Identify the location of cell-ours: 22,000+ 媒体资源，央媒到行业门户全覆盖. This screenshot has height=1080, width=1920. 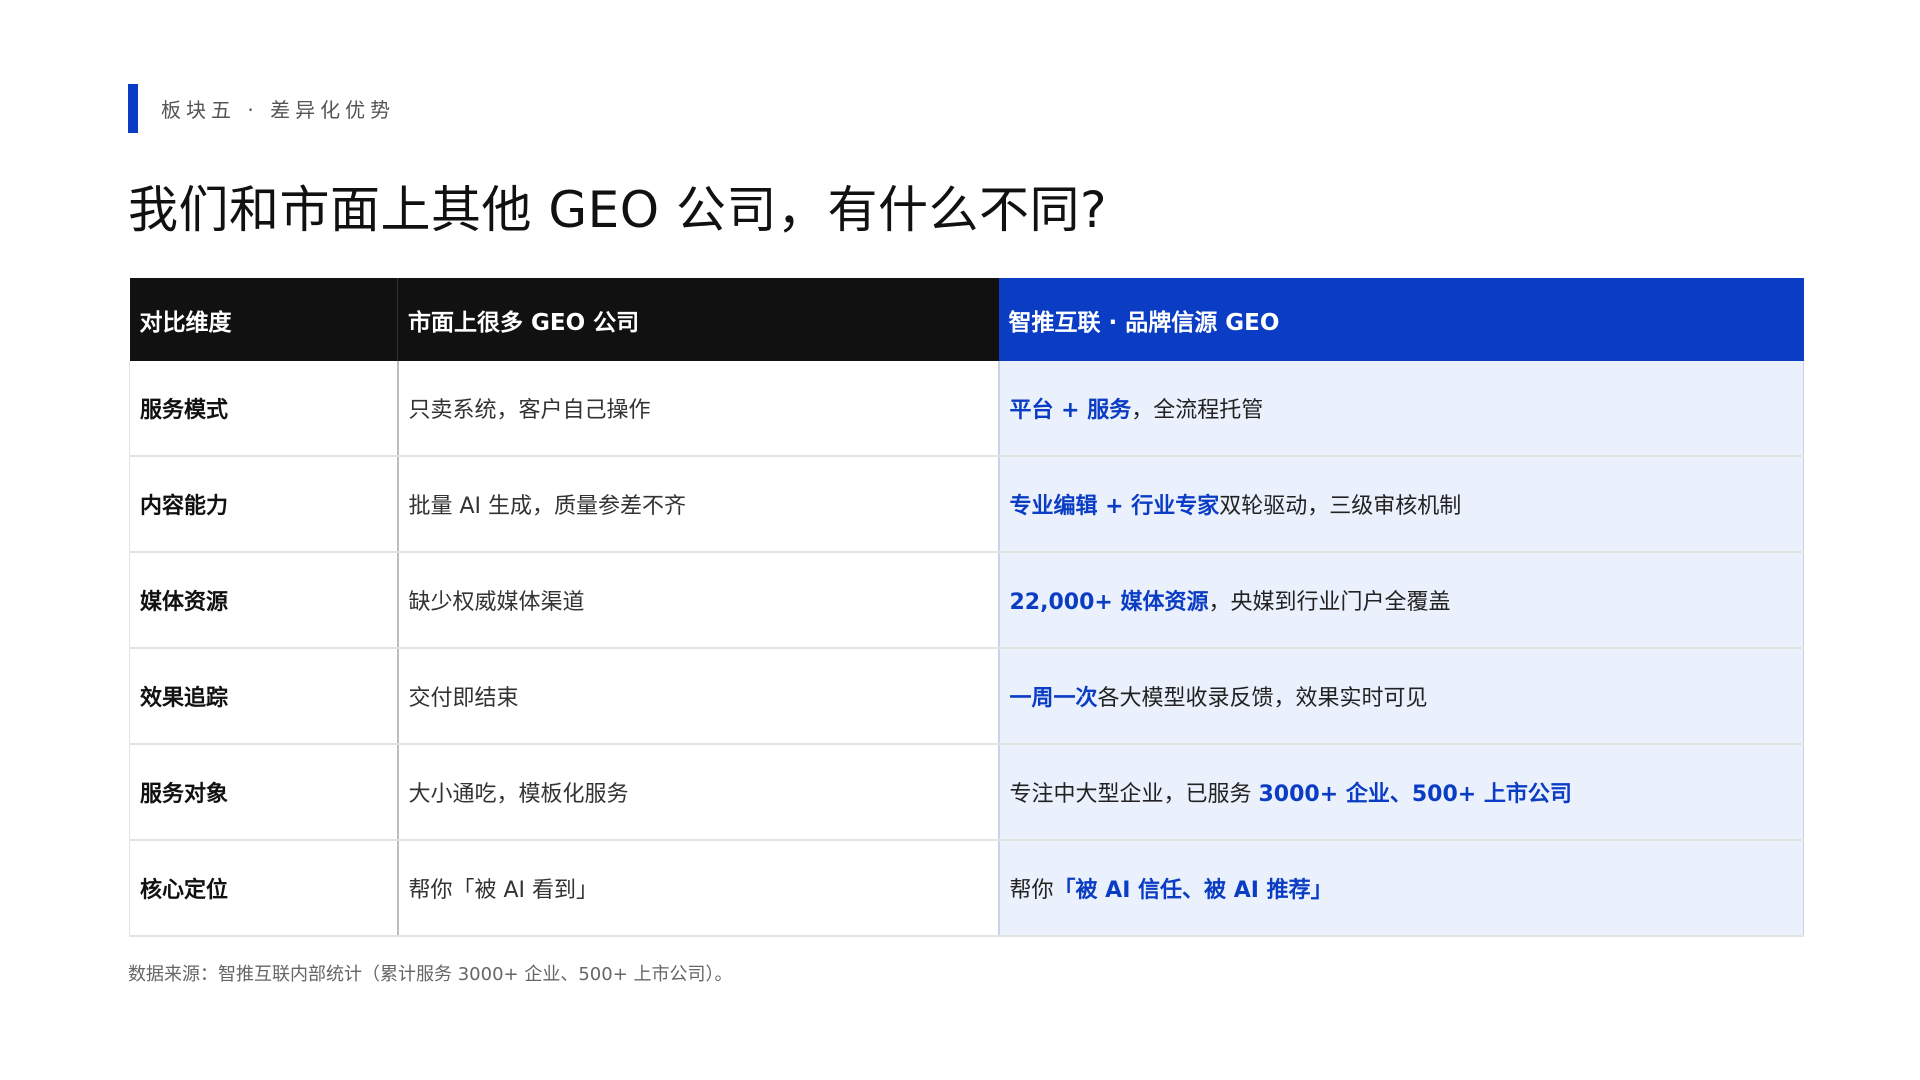
(1400, 600).